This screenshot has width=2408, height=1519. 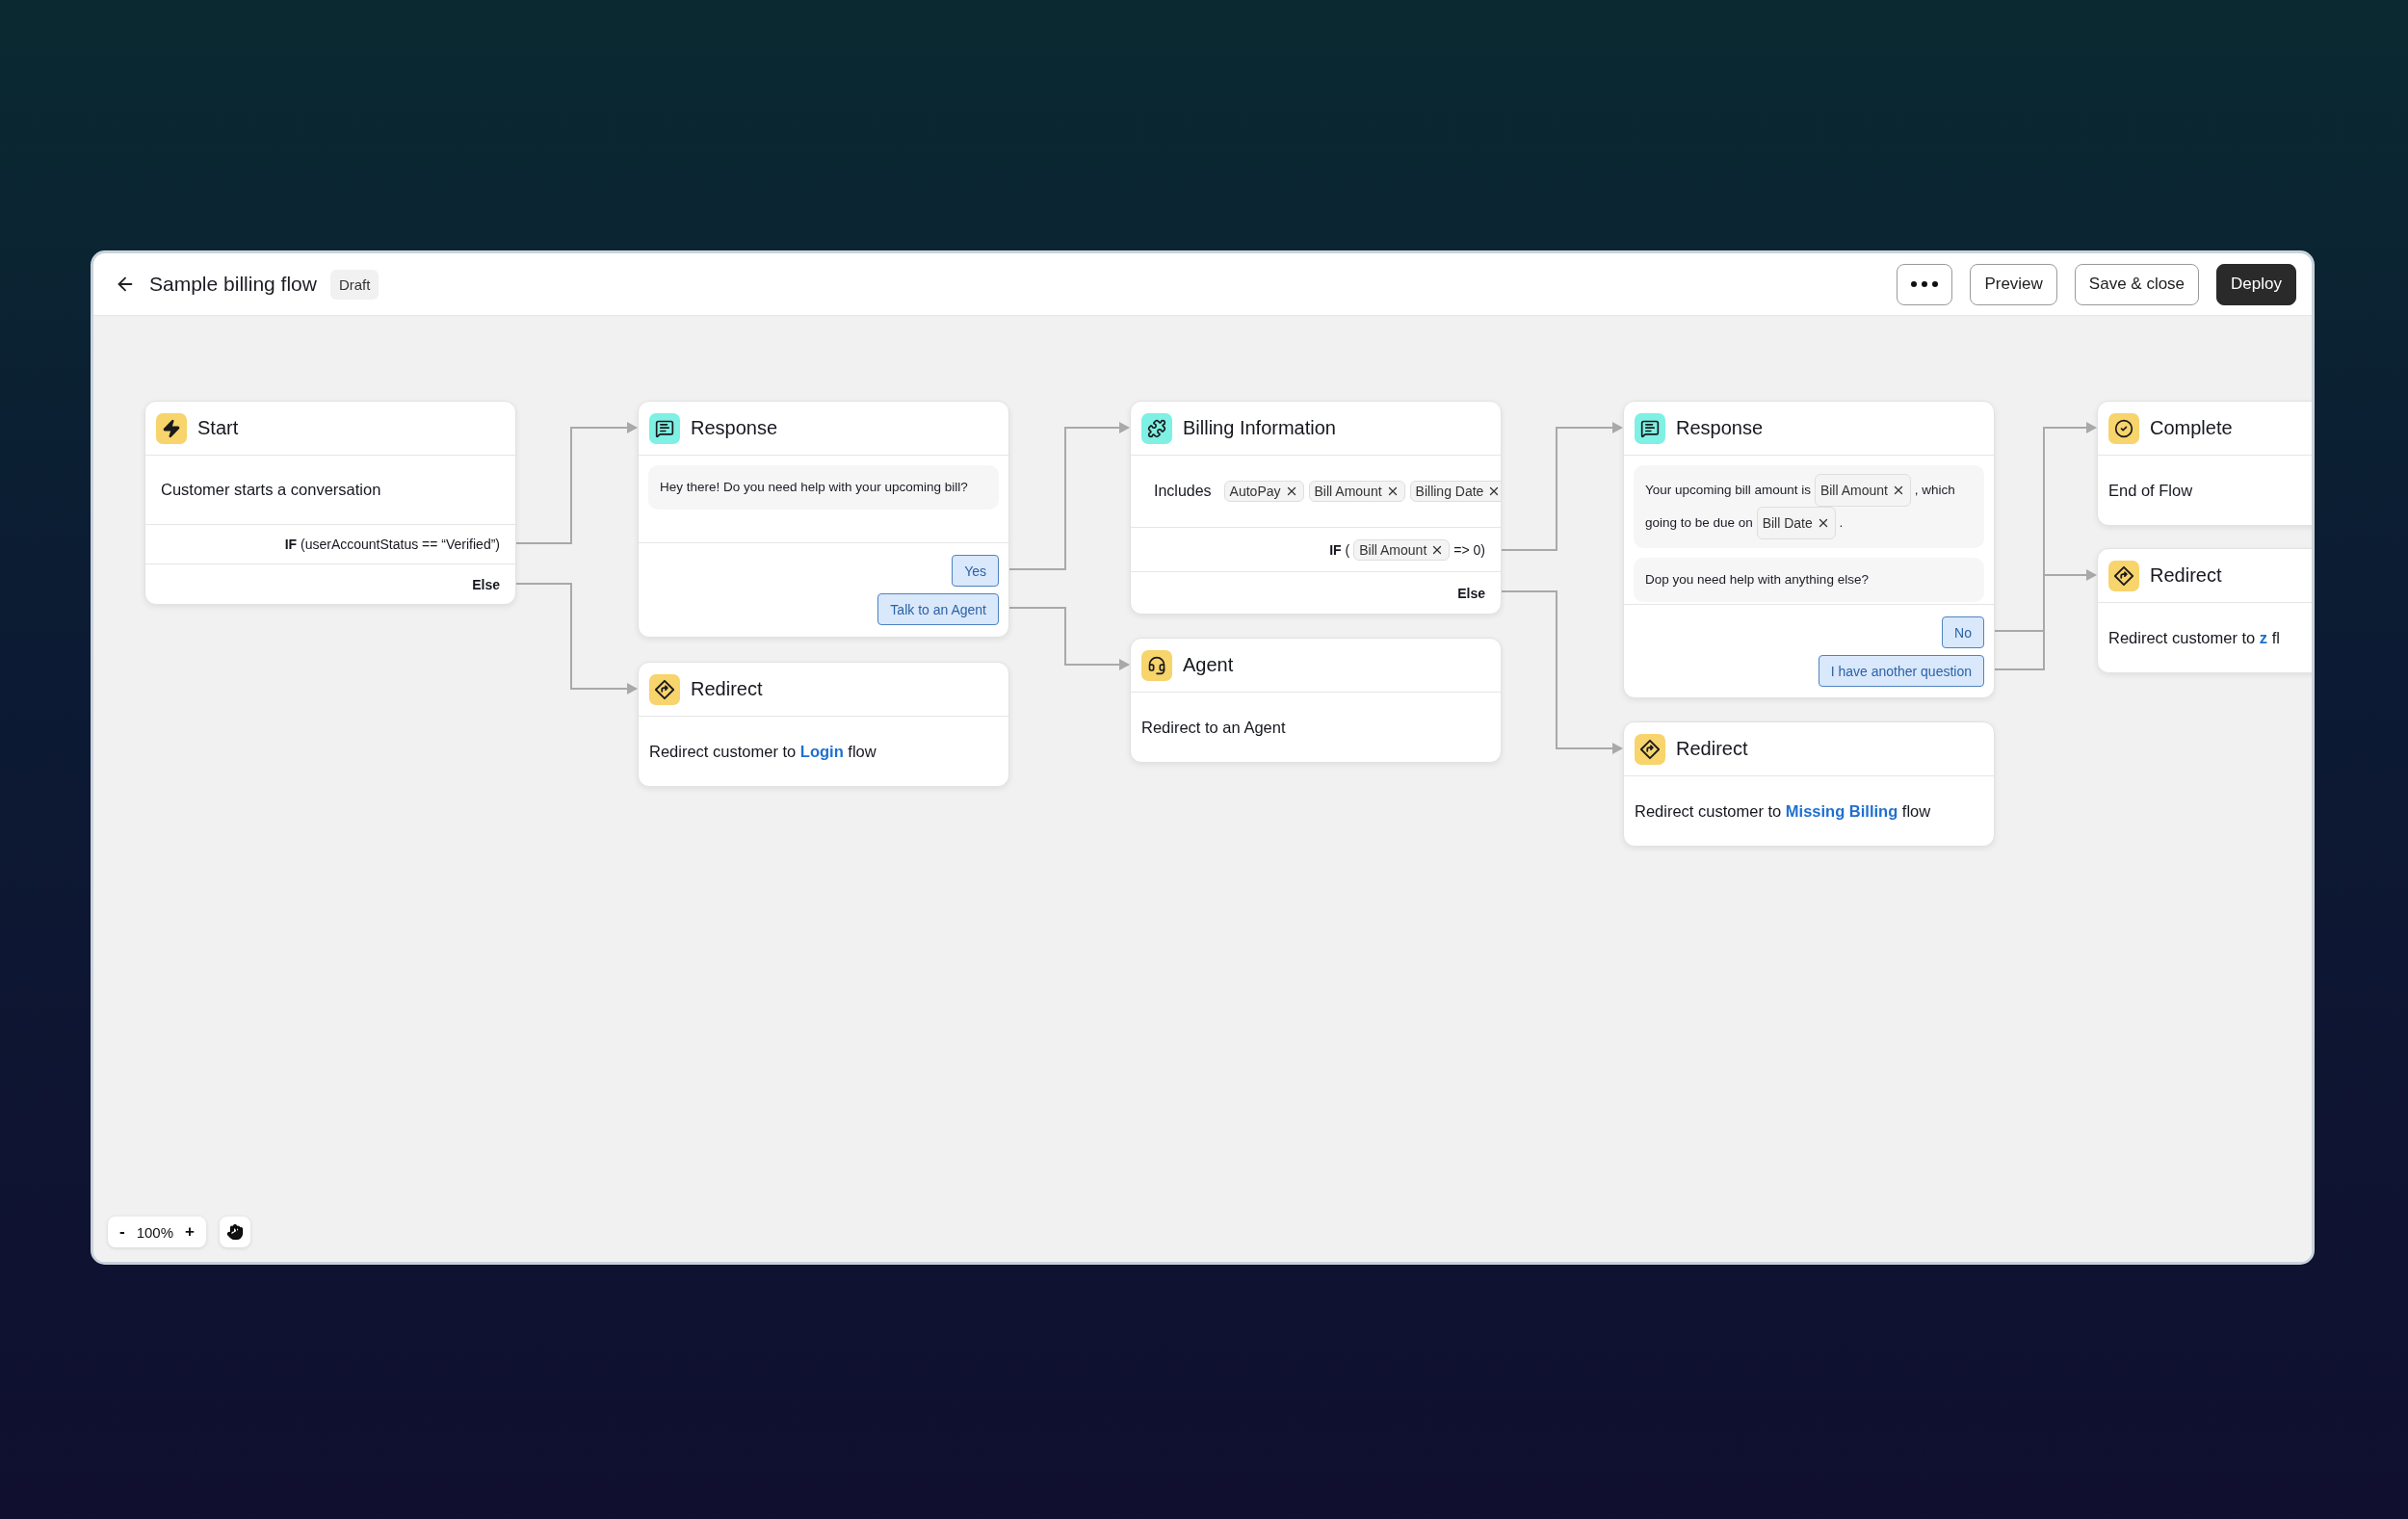 I want to click on node-description: Redirect customer to Missing Billing flow, so click(x=1783, y=811).